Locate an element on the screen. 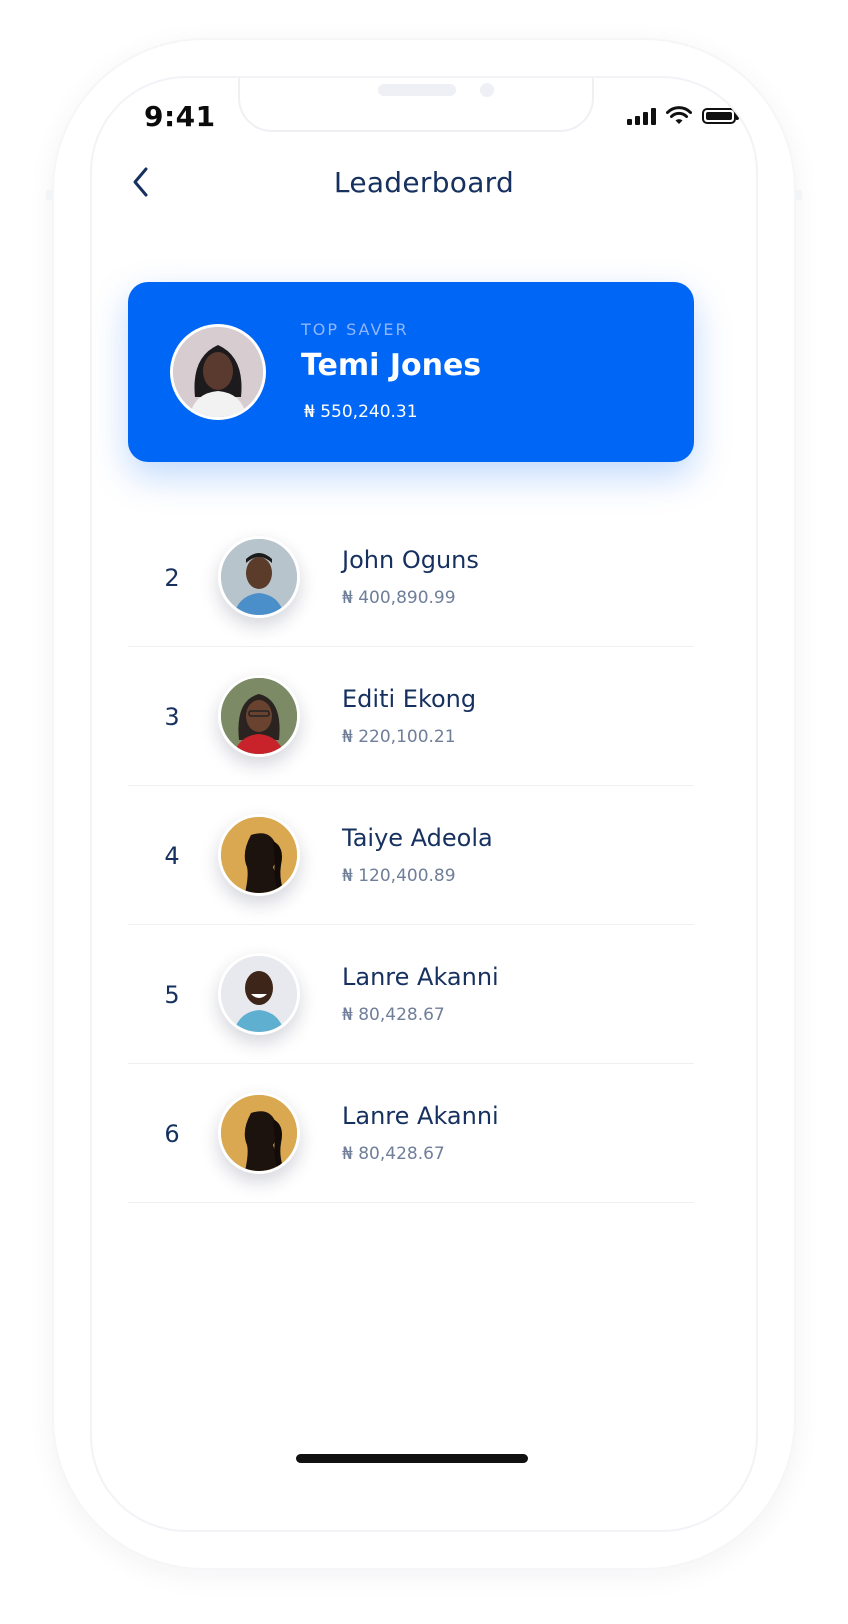  leaderboard-row: 2 John Oguns ₦ 400,890.99 is located at coordinates (411, 577).